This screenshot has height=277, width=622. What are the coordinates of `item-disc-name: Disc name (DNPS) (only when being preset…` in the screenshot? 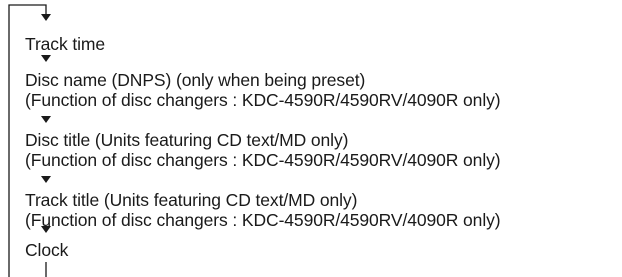 It's located at (195, 80).